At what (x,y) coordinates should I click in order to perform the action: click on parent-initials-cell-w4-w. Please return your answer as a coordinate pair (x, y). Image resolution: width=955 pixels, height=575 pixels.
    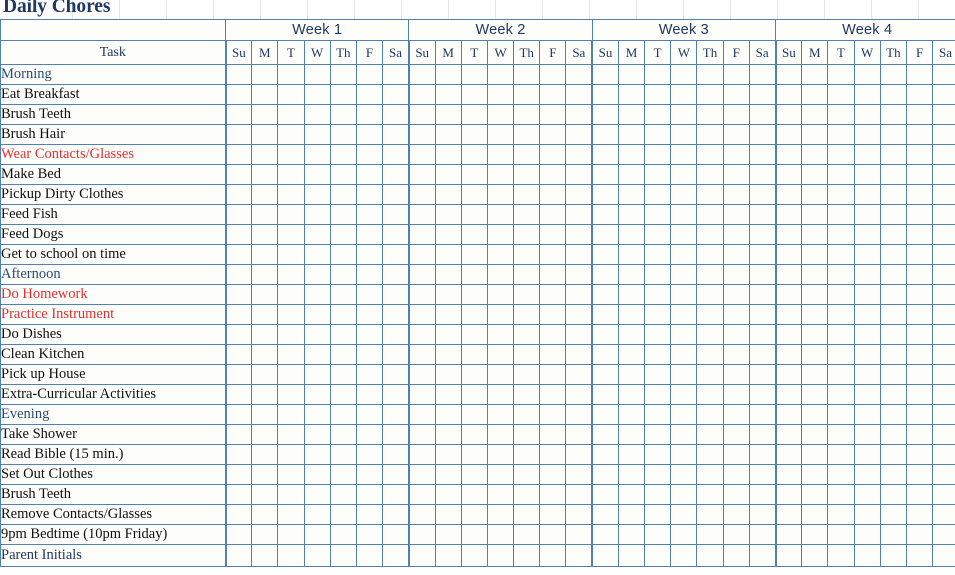
    Looking at the image, I should click on (867, 555).